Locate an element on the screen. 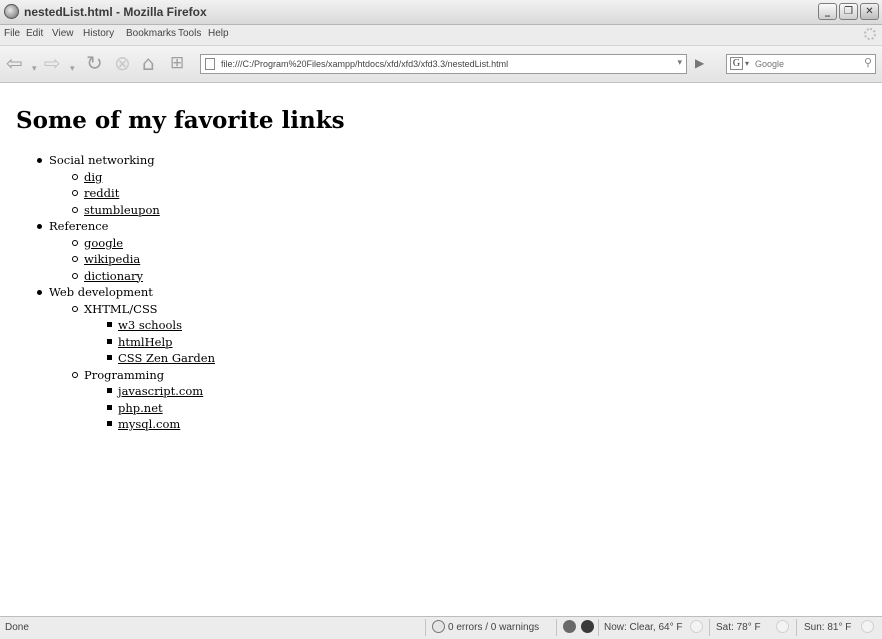 This screenshot has width=882, height=639. stop-icon: ⊗ is located at coordinates (122, 63).